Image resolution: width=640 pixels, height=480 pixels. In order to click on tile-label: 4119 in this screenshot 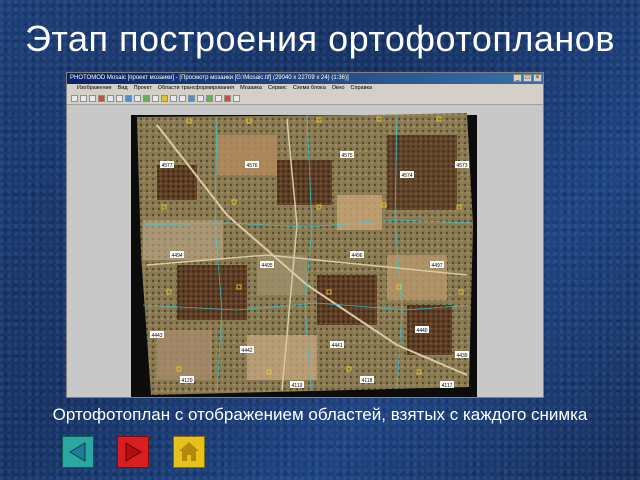, I will do `click(297, 386)`.